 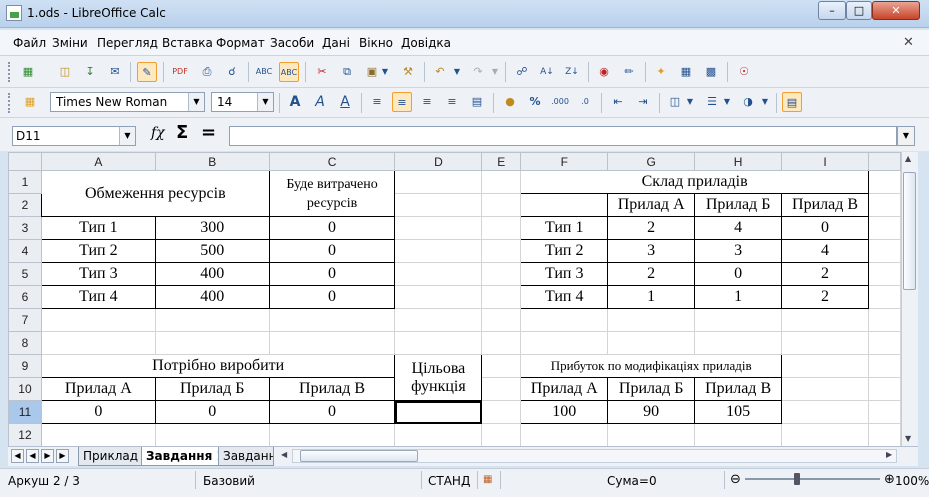 What do you see at coordinates (547, 72) in the screenshot?
I see `sort-ascending-icon: A↓` at bounding box center [547, 72].